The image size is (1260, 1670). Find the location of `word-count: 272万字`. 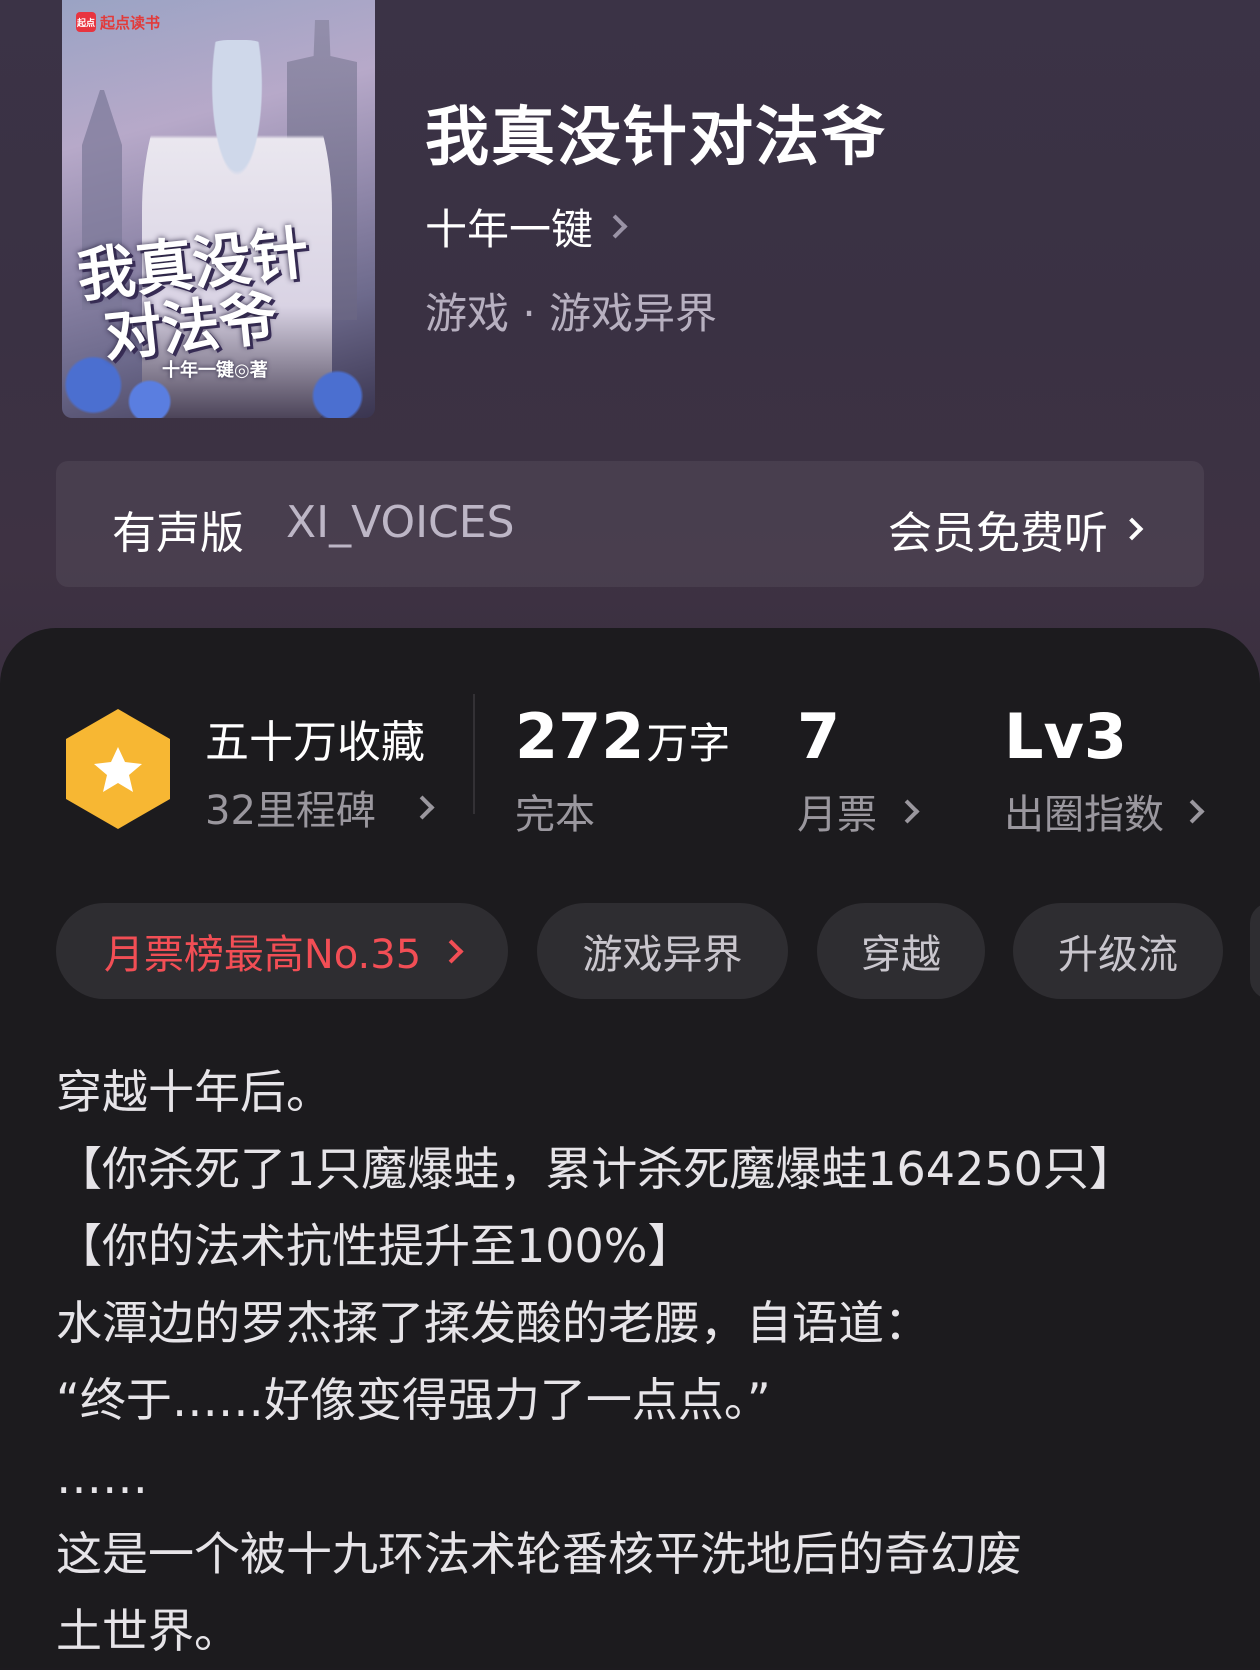

word-count: 272万字 is located at coordinates (622, 736).